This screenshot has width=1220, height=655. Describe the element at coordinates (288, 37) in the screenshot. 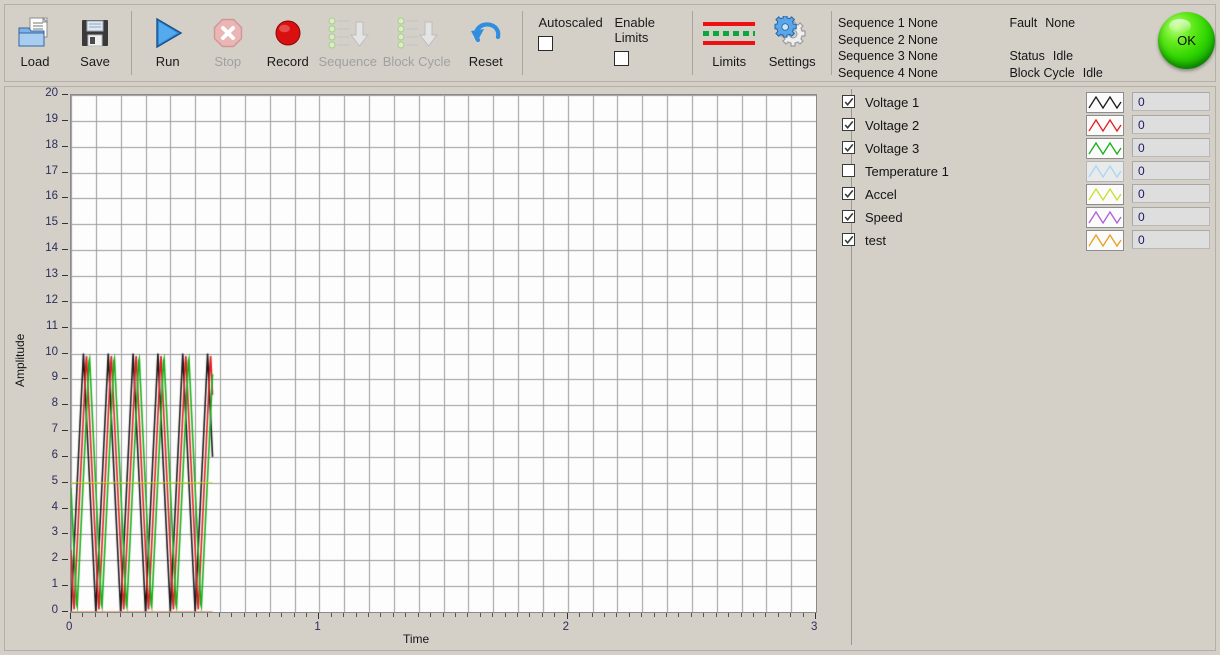

I see `record-button: Record` at that location.